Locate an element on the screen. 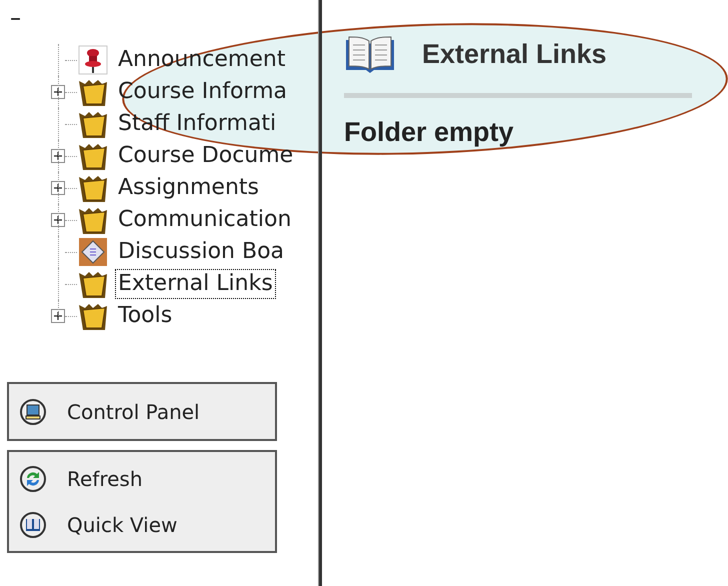 Image resolution: width=728 pixels, height=586 pixels. tree-item: Course Docume is located at coordinates (205, 156).